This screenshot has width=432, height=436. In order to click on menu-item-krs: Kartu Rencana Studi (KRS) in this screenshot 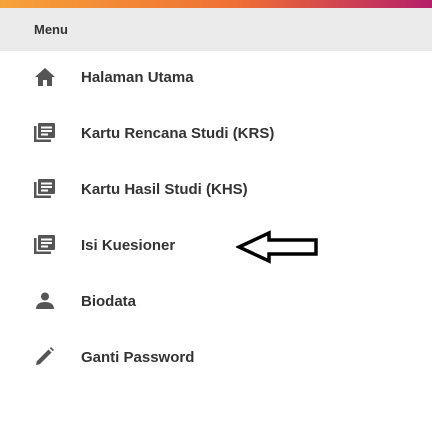, I will do `click(216, 133)`.